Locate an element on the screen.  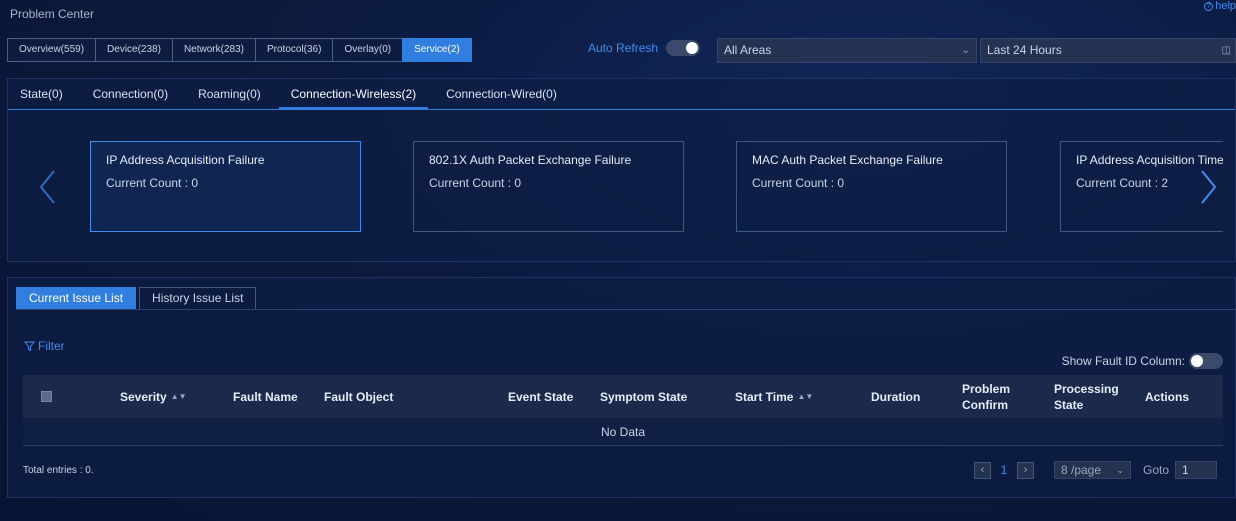
column-label: Problem Confirm is located at coordinates (986, 396).